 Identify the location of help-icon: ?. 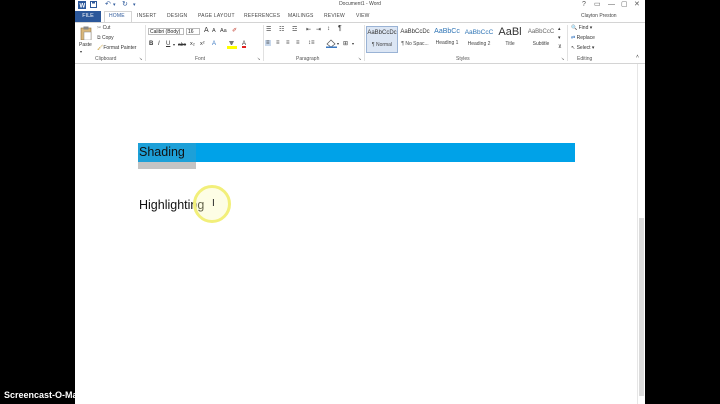
(584, 4).